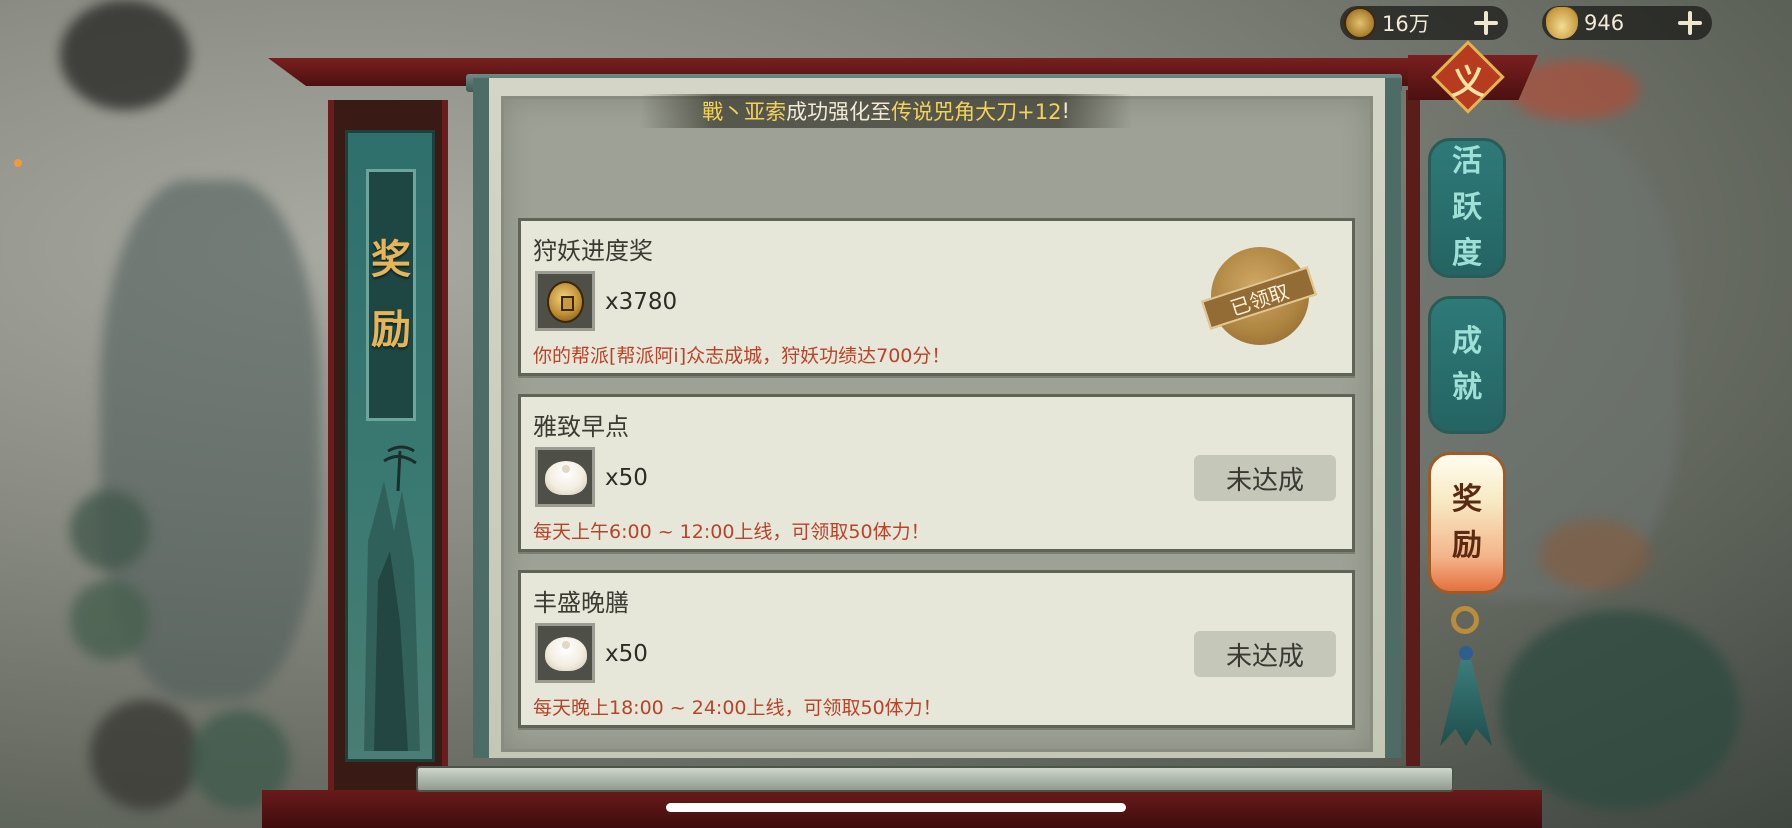 The image size is (1792, 828). What do you see at coordinates (1467, 499) in the screenshot?
I see `tab-label-char: 奖` at bounding box center [1467, 499].